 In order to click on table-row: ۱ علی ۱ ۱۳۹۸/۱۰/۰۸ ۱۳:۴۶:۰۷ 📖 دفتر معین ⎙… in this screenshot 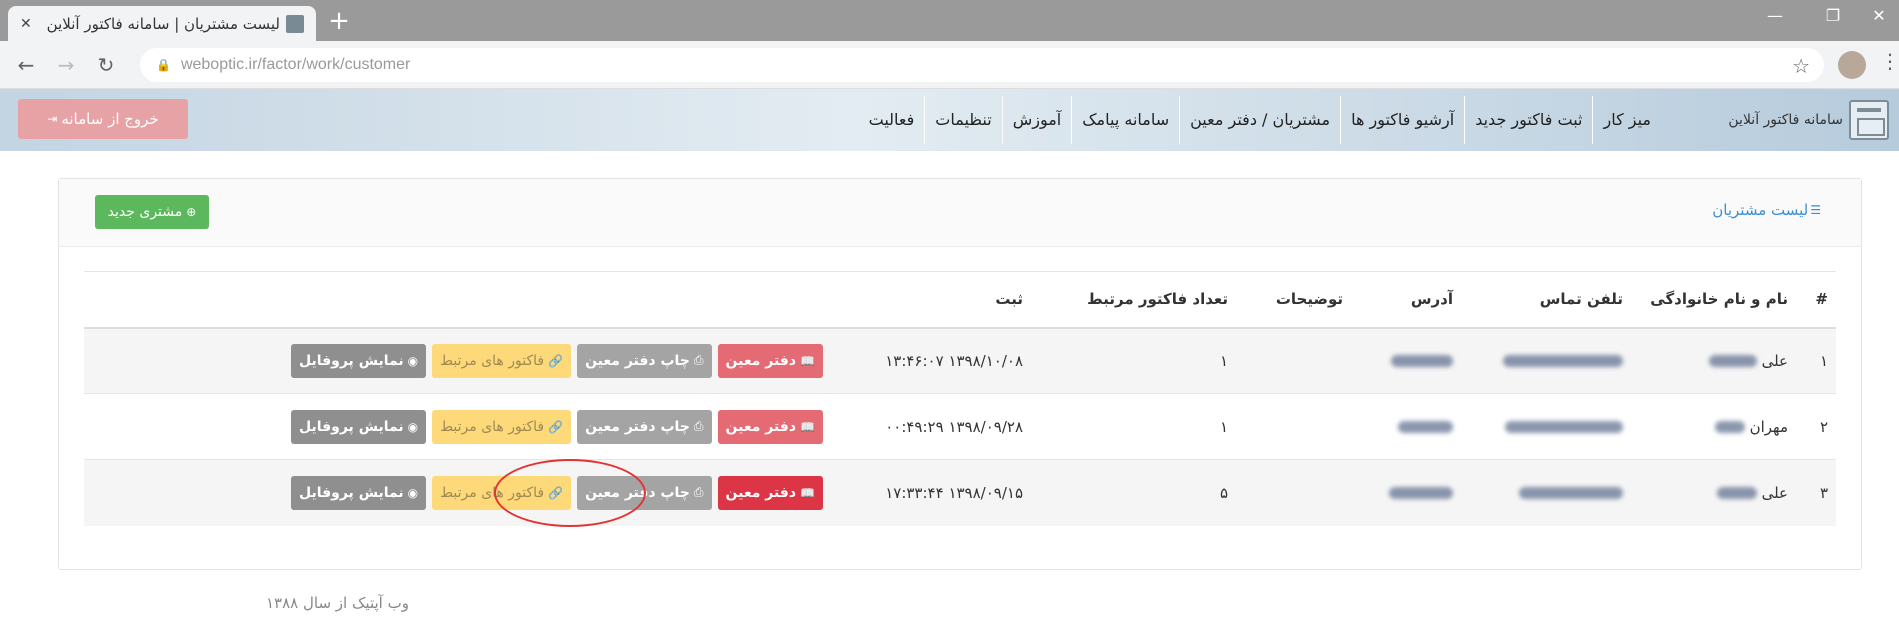, I will do `click(960, 360)`.